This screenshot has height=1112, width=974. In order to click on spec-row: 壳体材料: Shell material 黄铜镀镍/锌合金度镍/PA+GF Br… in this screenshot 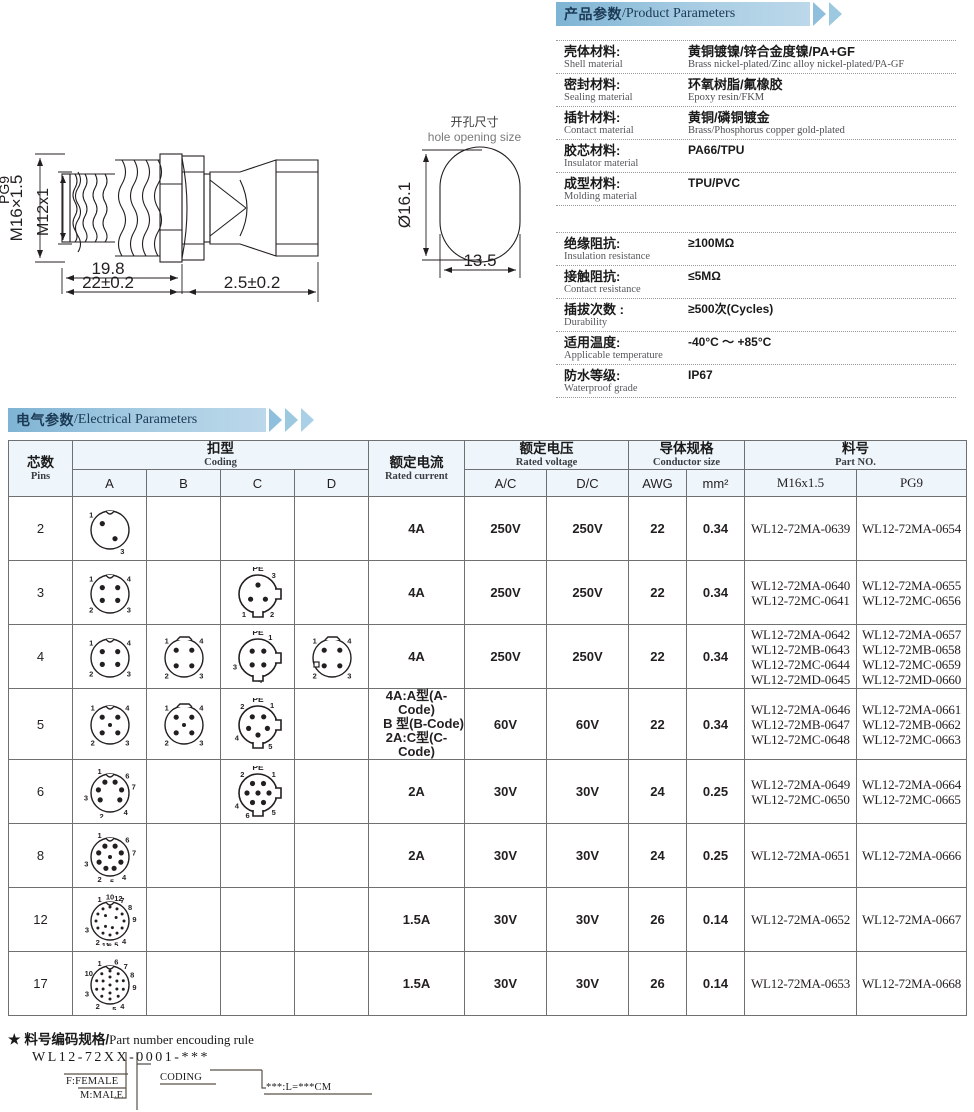, I will do `click(756, 56)`.